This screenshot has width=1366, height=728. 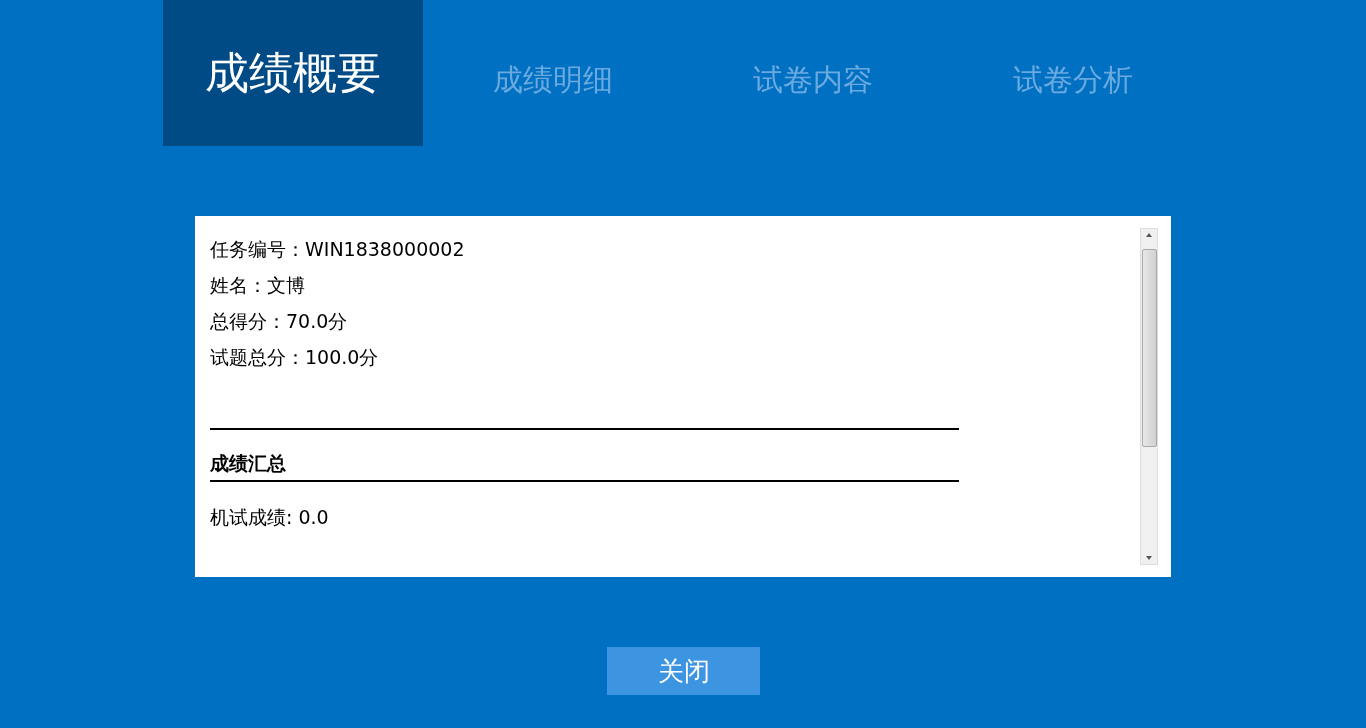 I want to click on report-field: 任务编号：WIN1838000002, so click(x=675, y=252).